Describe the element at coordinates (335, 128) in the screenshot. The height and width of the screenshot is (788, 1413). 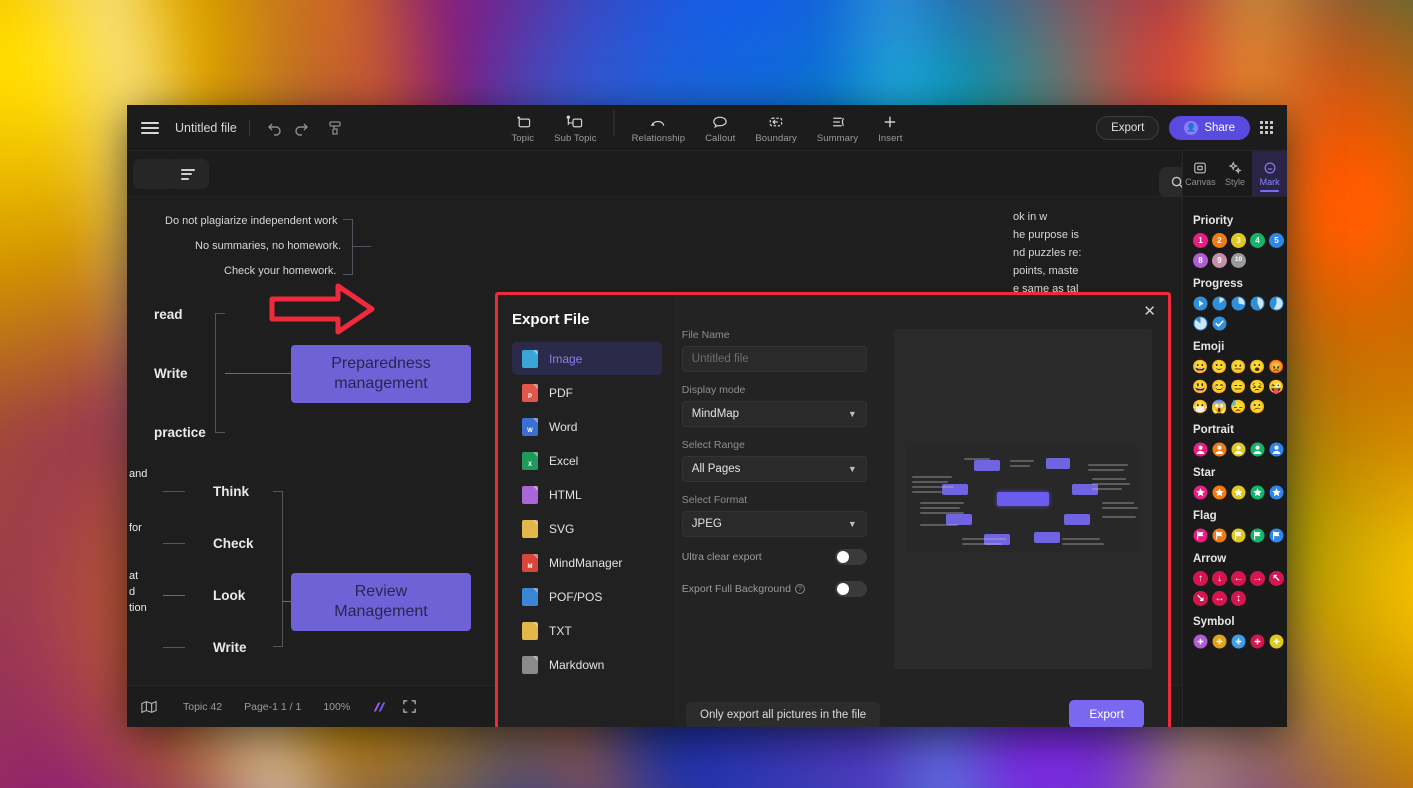
I see `format-painter-icon` at that location.